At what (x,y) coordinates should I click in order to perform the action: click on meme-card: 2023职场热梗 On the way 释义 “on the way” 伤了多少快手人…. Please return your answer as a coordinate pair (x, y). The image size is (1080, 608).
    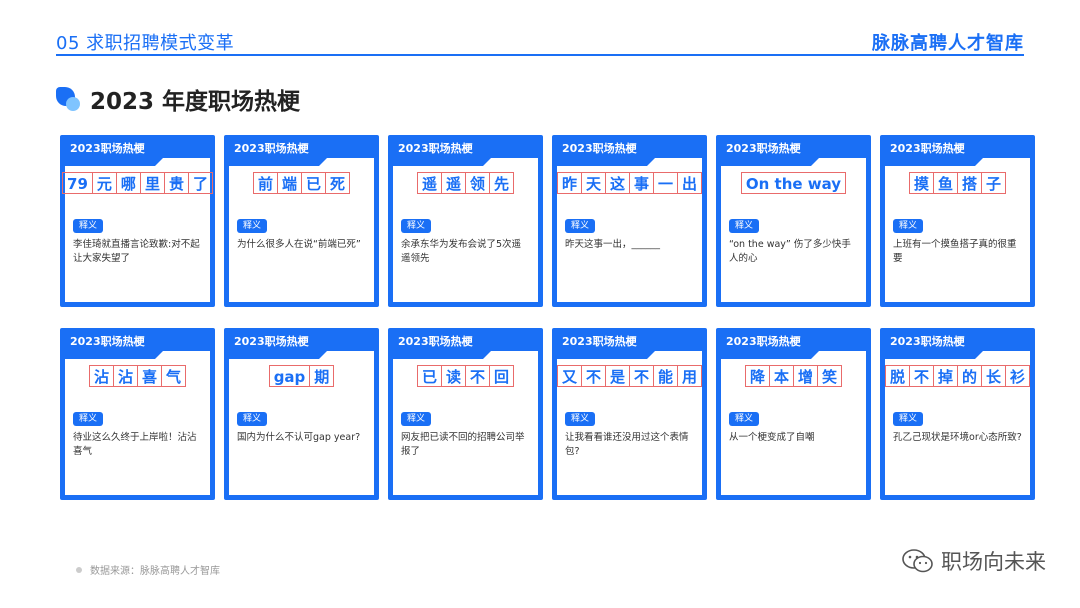
    Looking at the image, I should click on (793, 221).